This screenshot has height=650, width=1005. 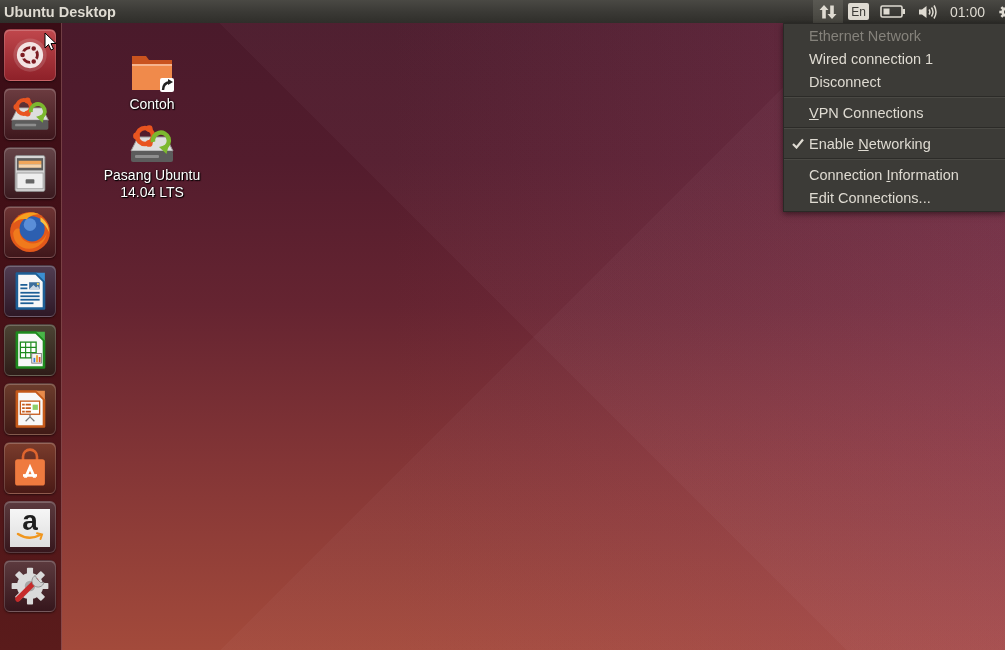 I want to click on menu-item: Enable Networking, so click(x=894, y=143).